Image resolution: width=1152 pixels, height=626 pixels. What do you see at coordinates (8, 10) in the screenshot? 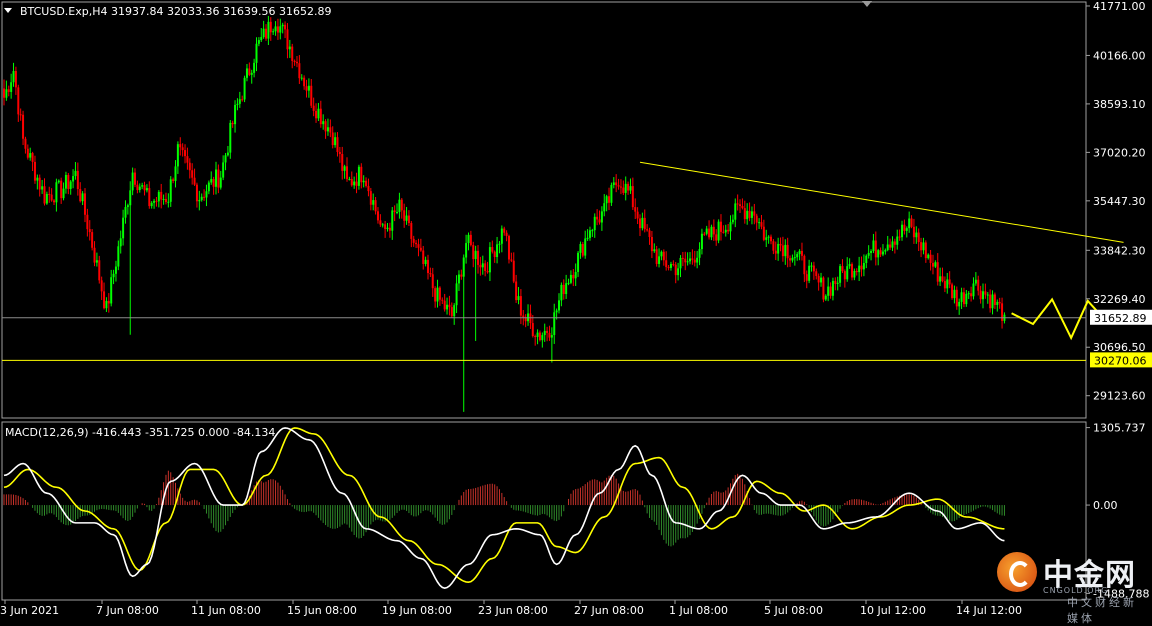
I see `menu-arrow-icon` at bounding box center [8, 10].